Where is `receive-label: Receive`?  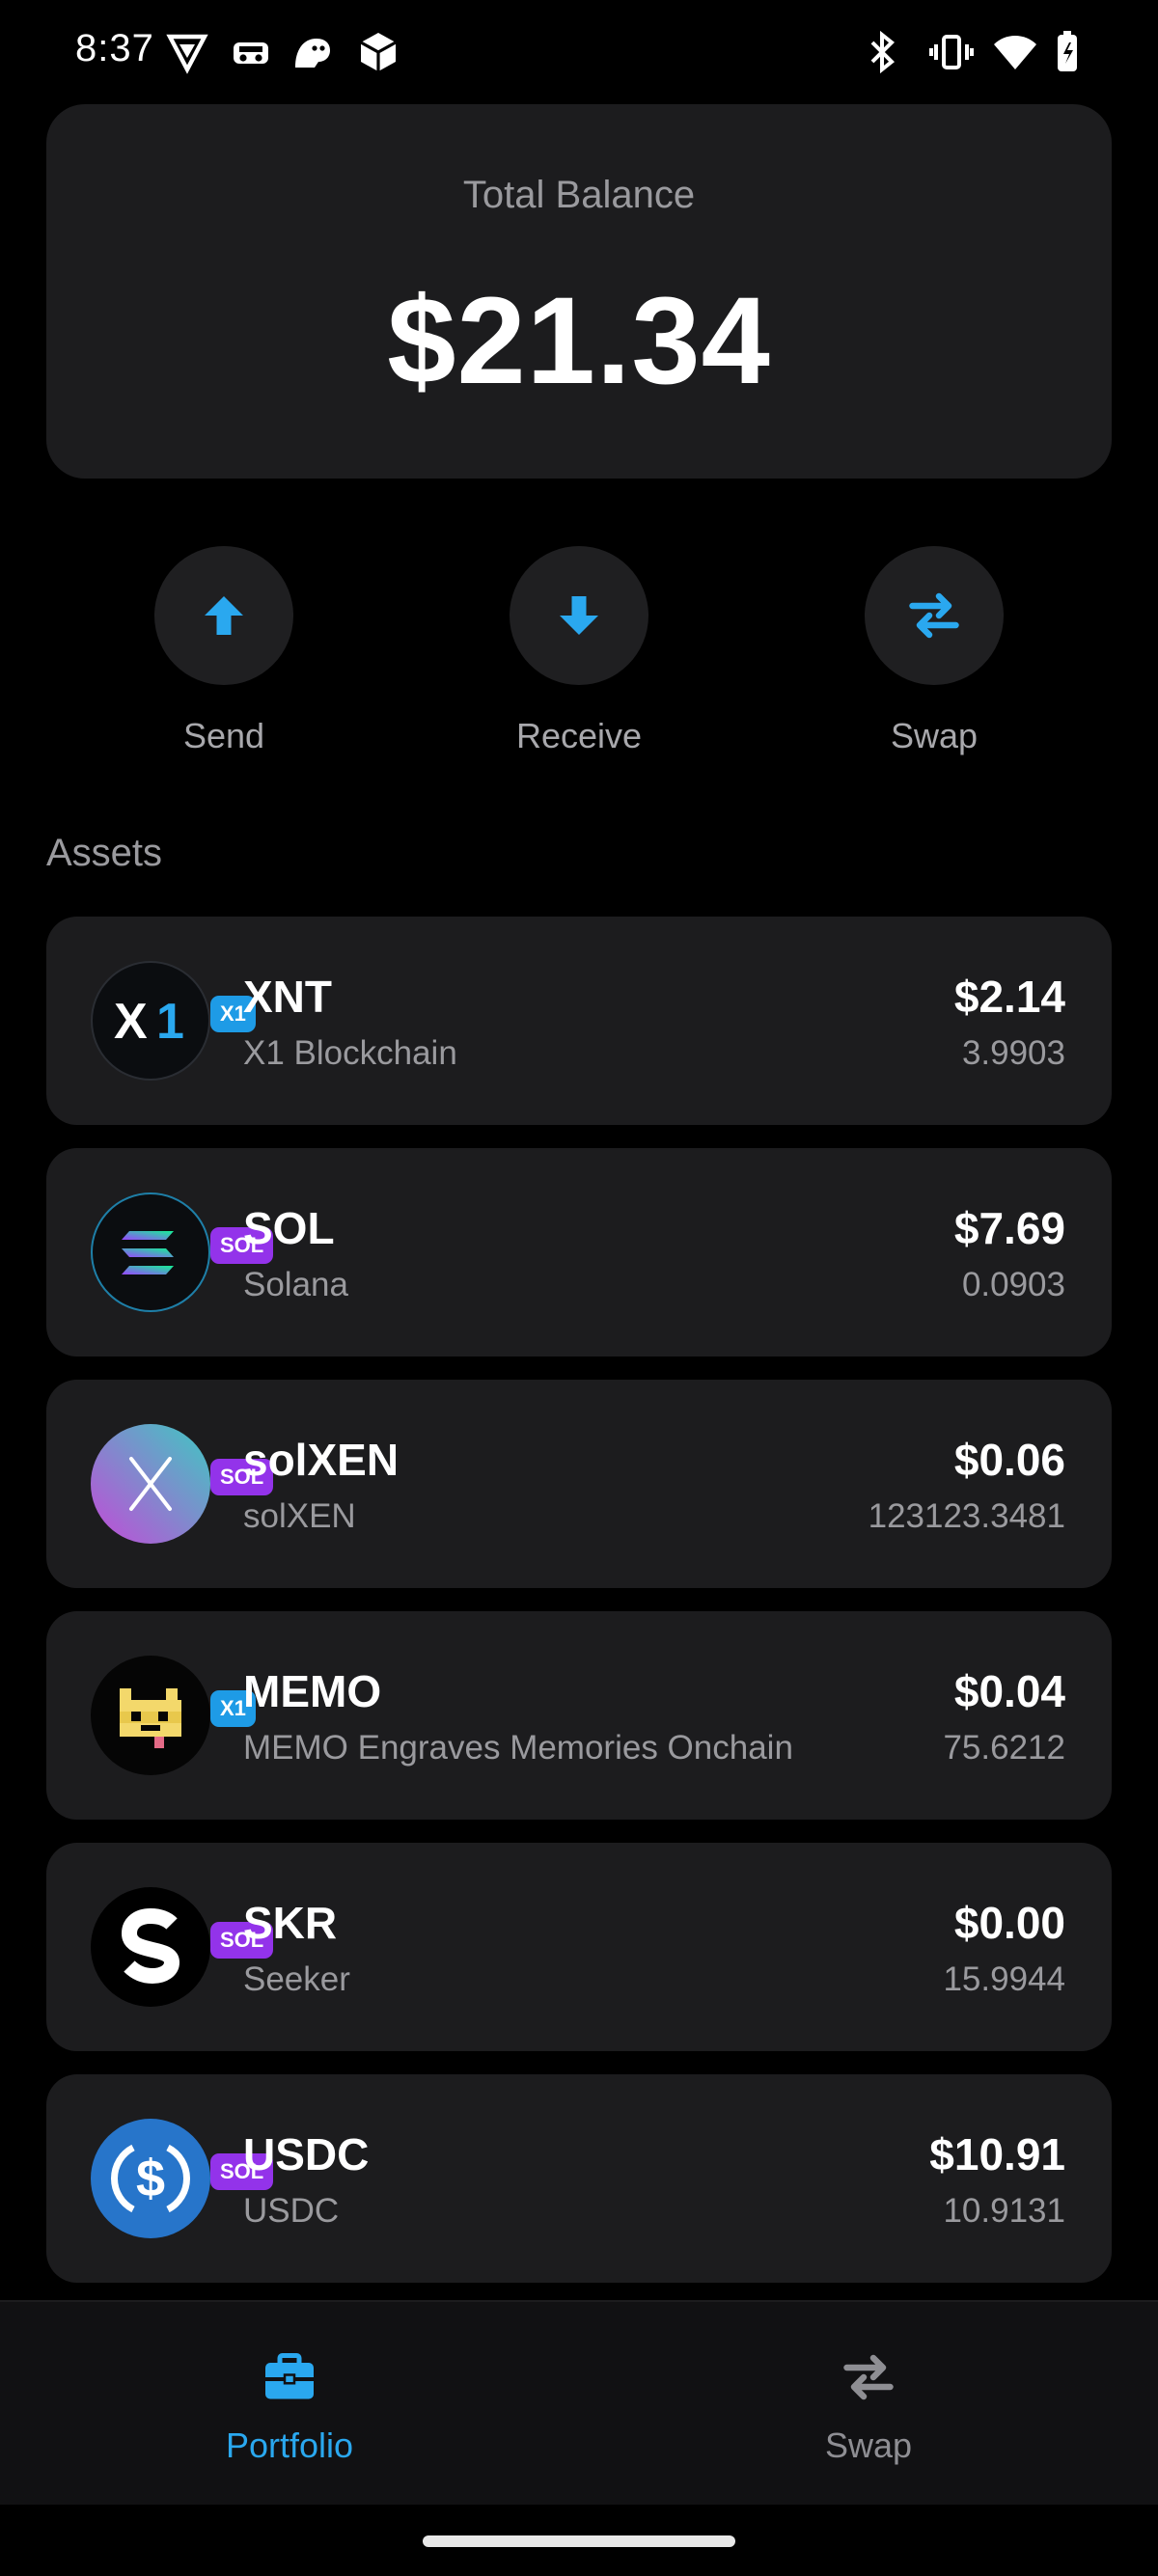
receive-label: Receive is located at coordinates (579, 736).